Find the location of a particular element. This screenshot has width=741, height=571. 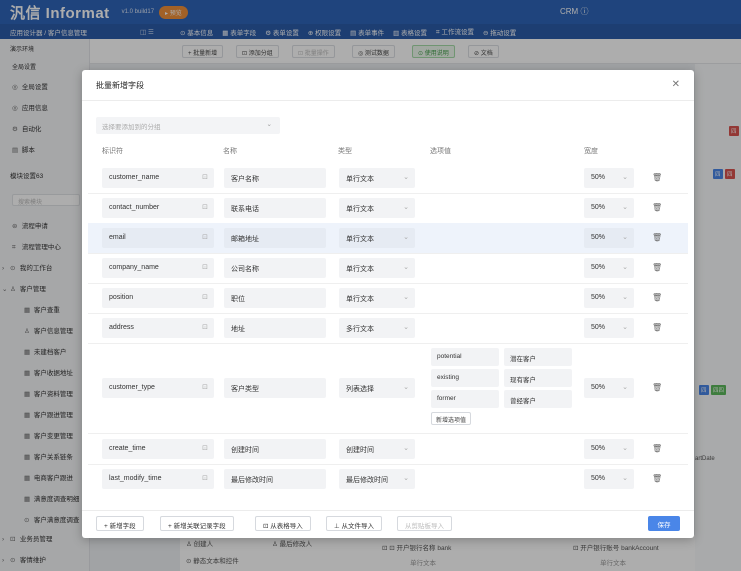

option-label-input: 现有客户 is located at coordinates (538, 378).